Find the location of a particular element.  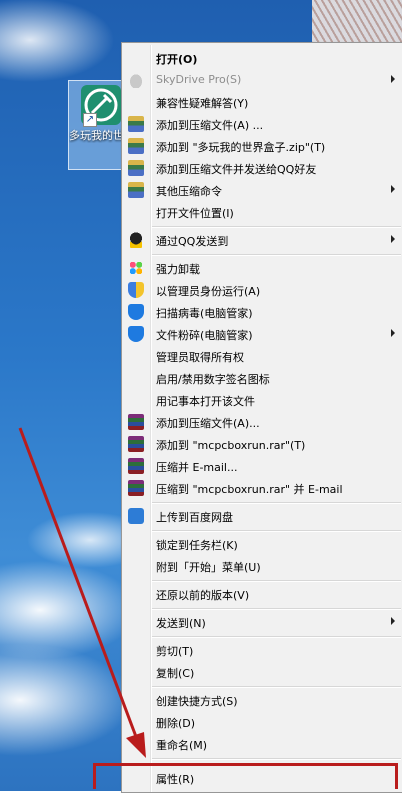

menu-item-winrar-add-named: 添加到 "mcpcboxrun.rar"(T) is located at coordinates (262, 444).